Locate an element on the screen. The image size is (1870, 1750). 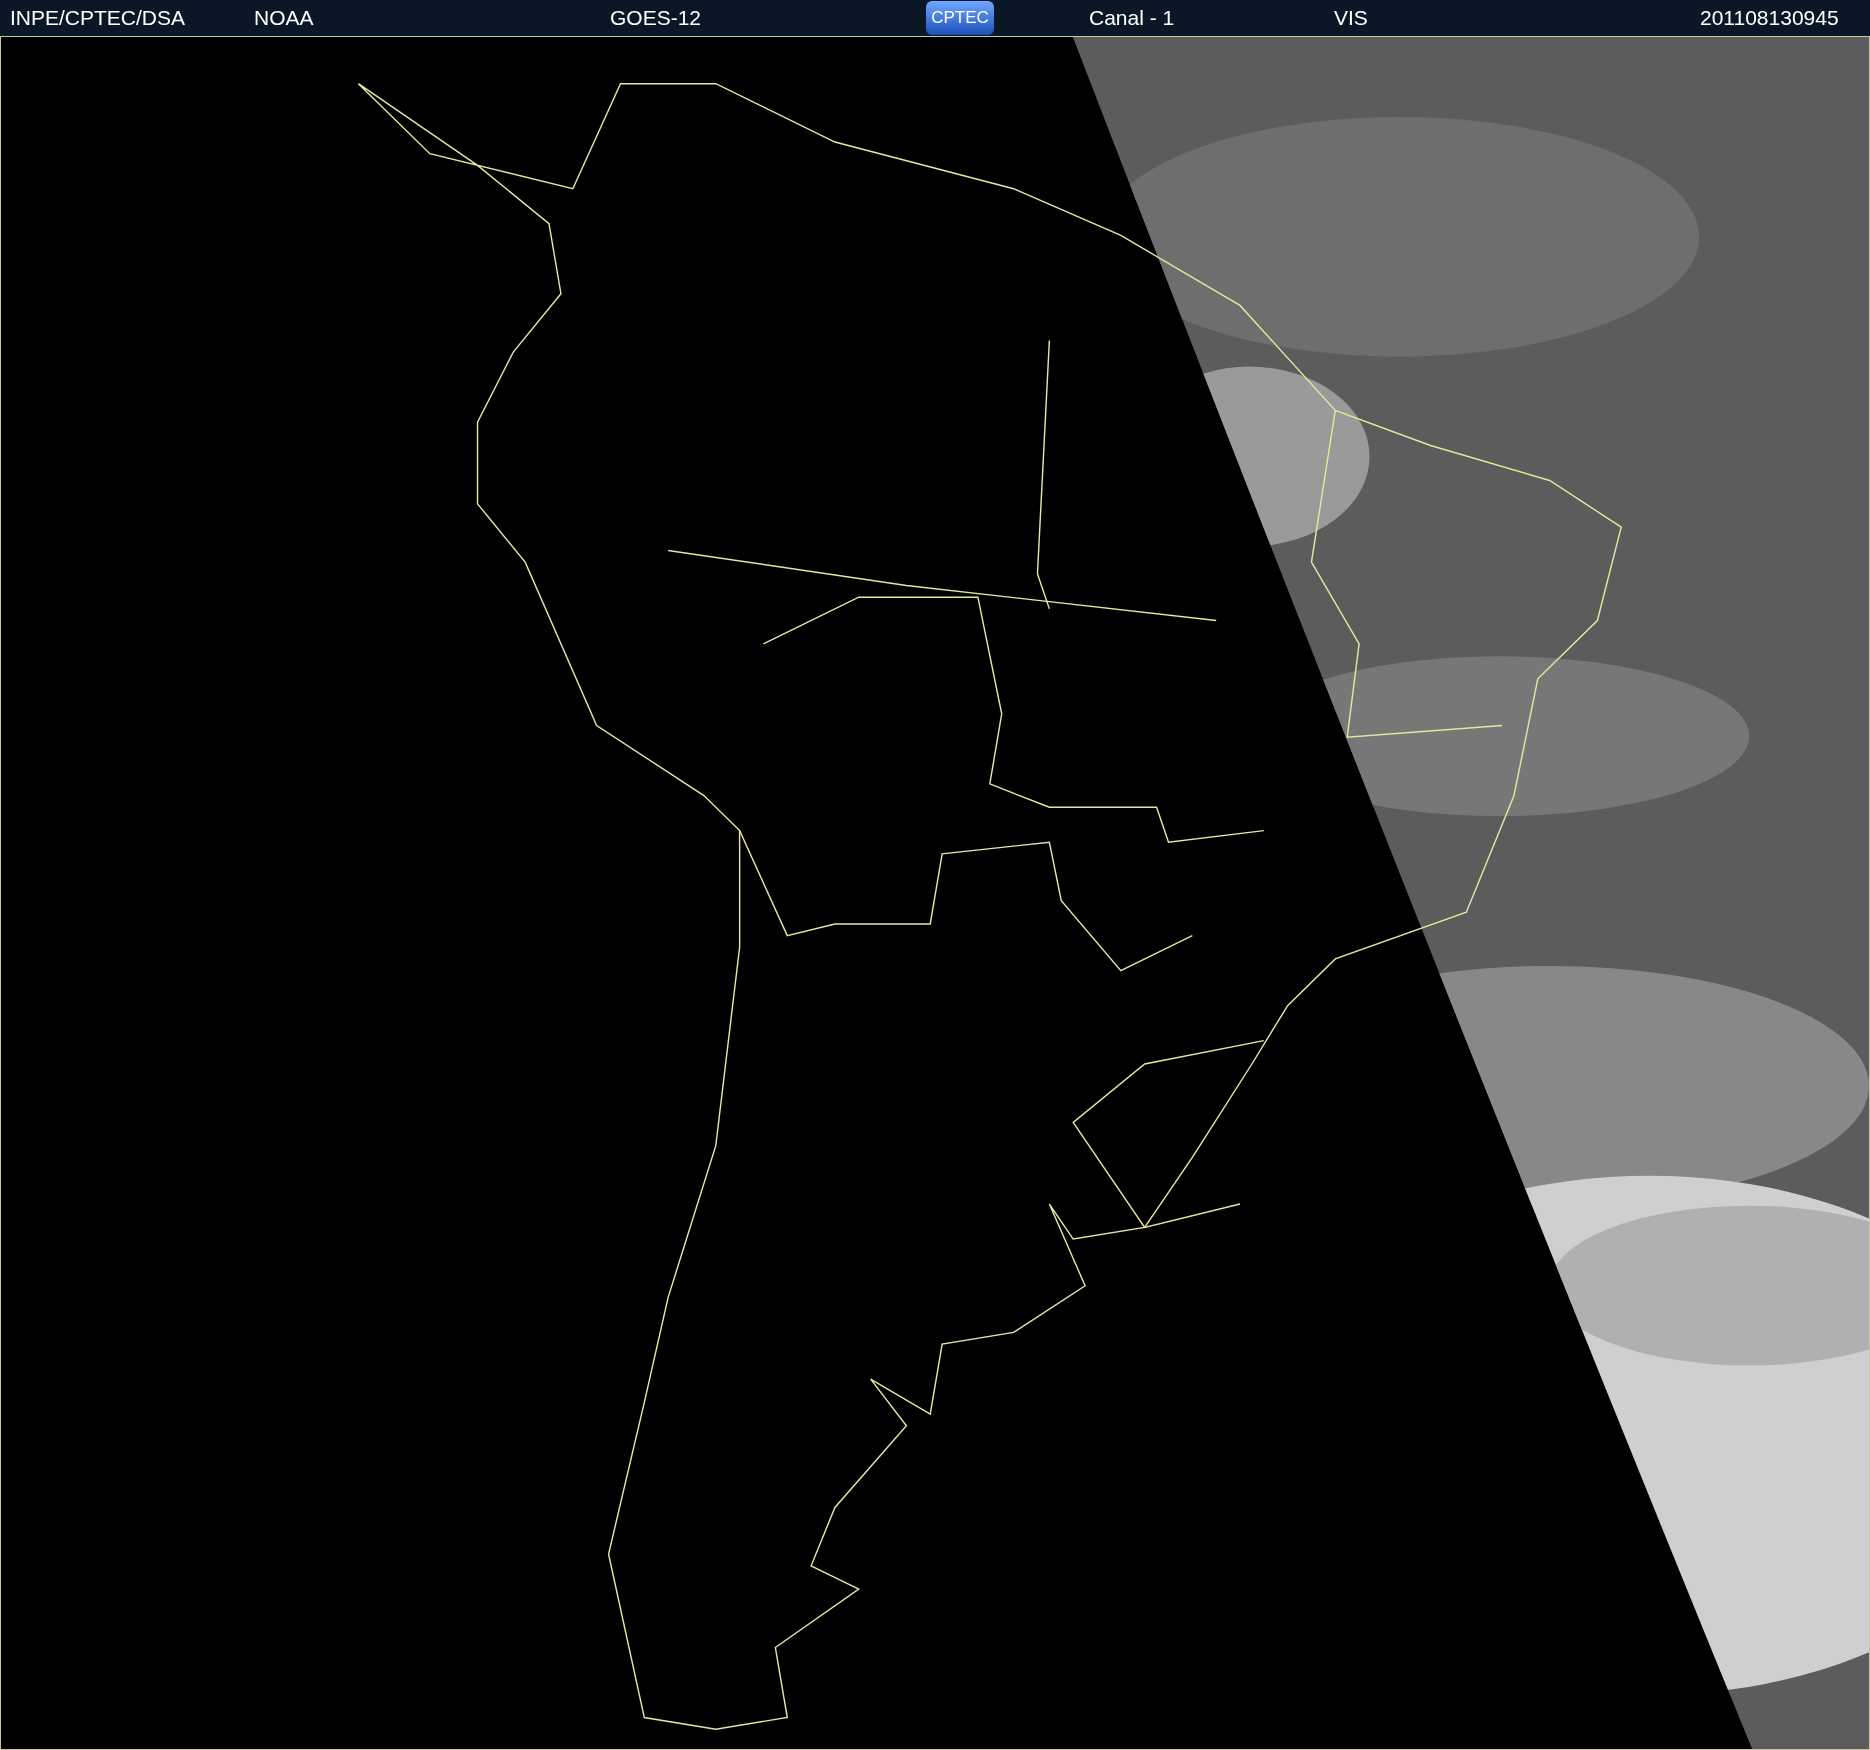
agency-label: NOAA is located at coordinates (284, 18).